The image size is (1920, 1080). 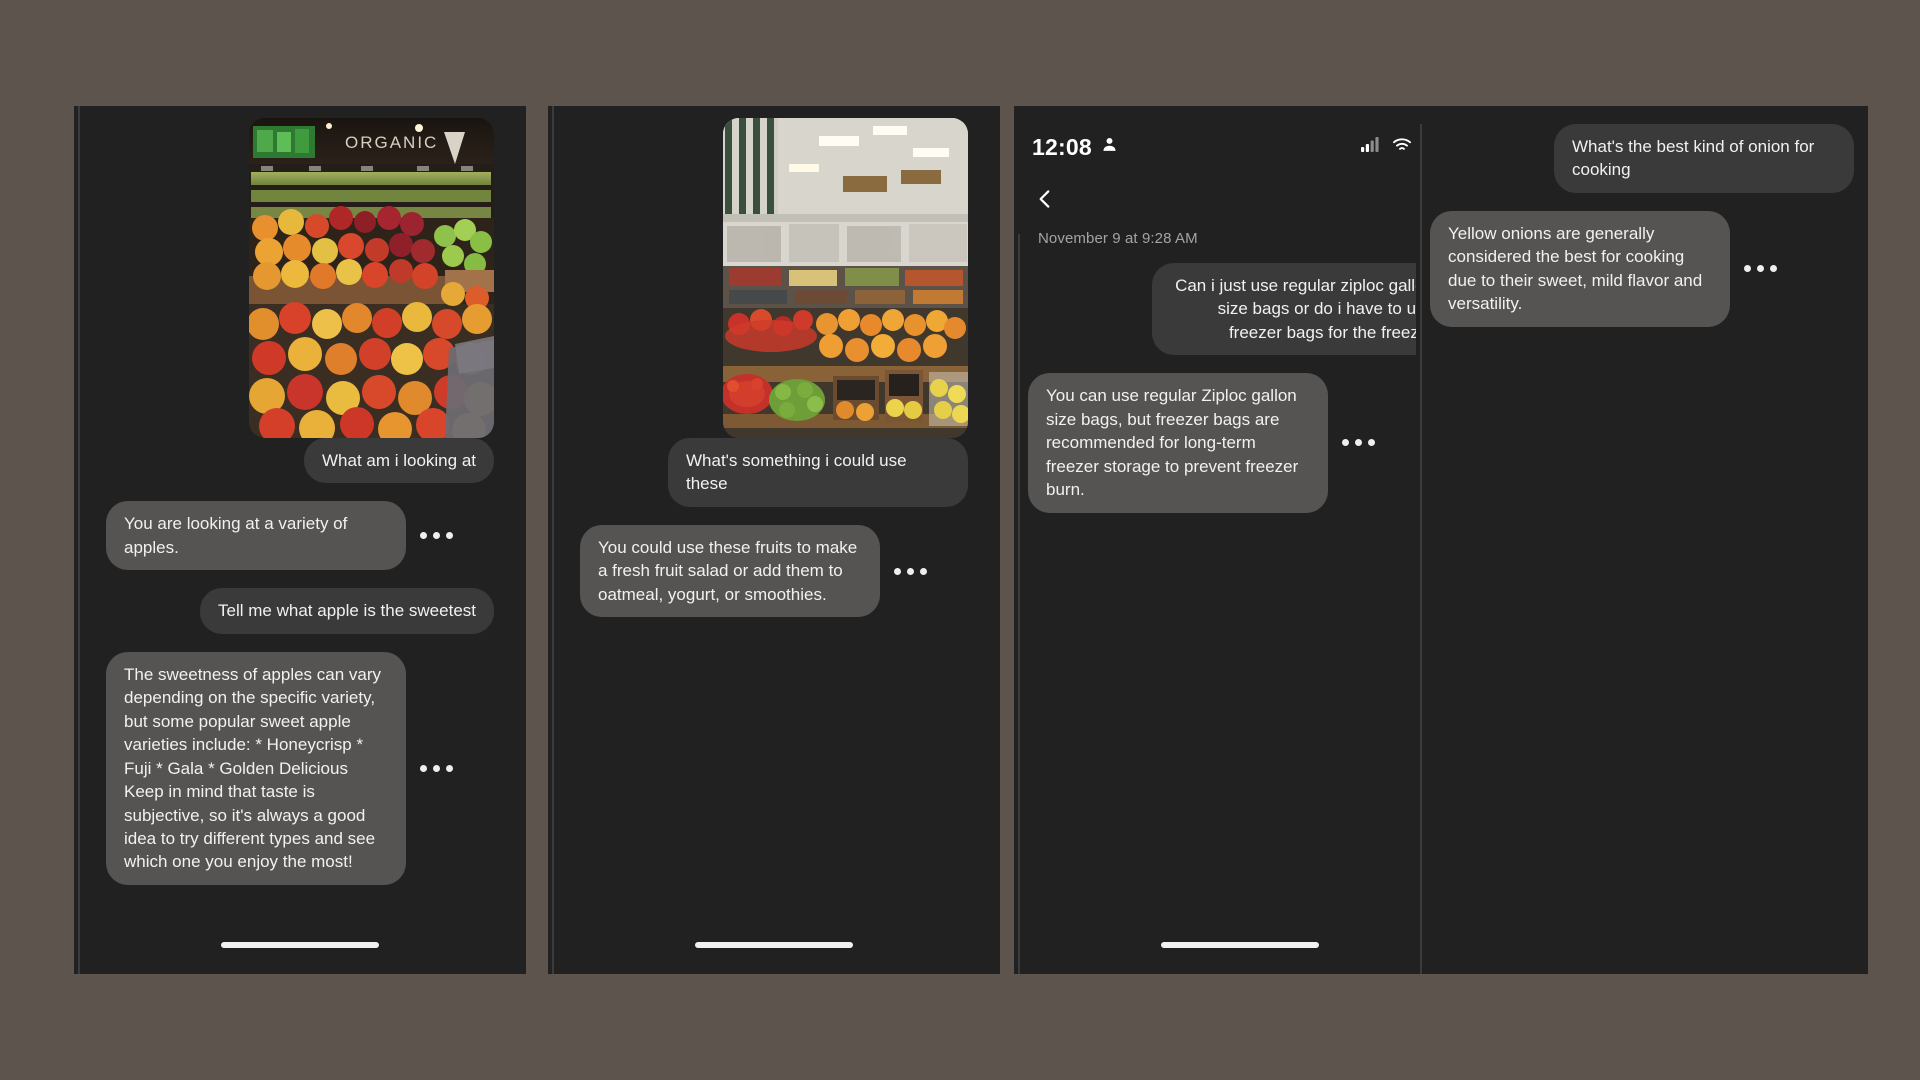 What do you see at coordinates (347, 611) in the screenshot?
I see `user-message-bubble: Tell me what apple is the sweetest` at bounding box center [347, 611].